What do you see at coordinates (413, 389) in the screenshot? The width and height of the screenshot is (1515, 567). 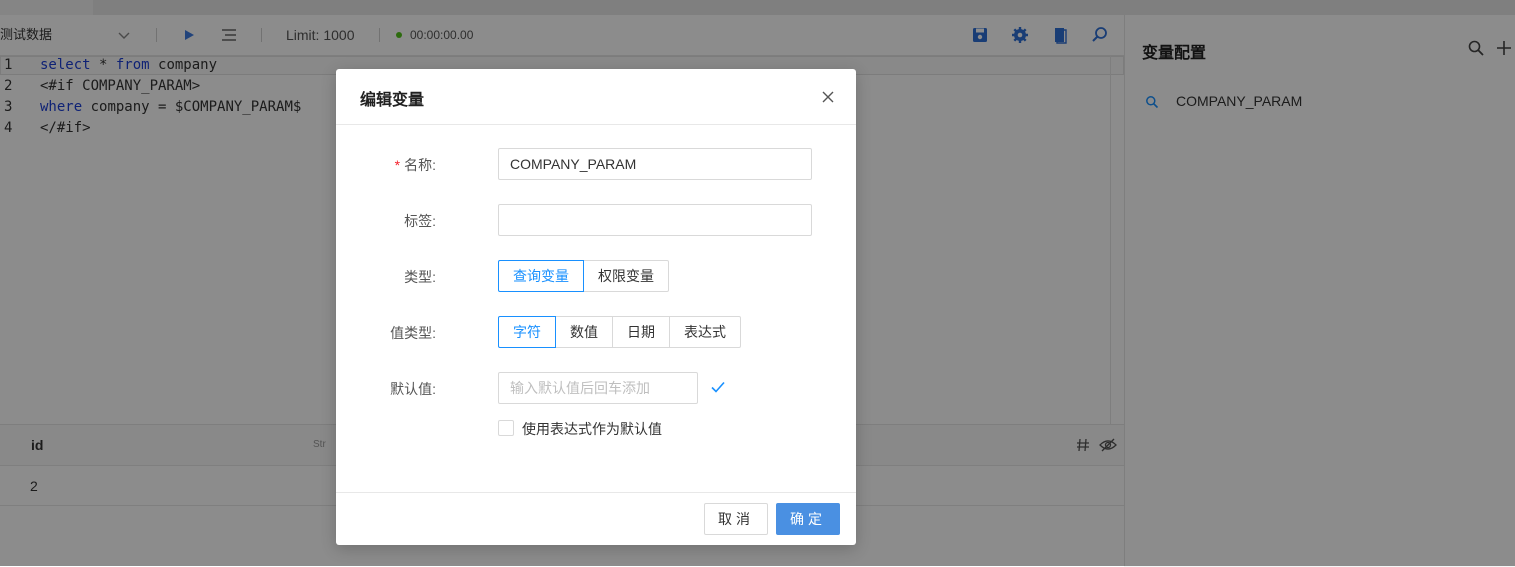 I see `default-label: 默认值:` at bounding box center [413, 389].